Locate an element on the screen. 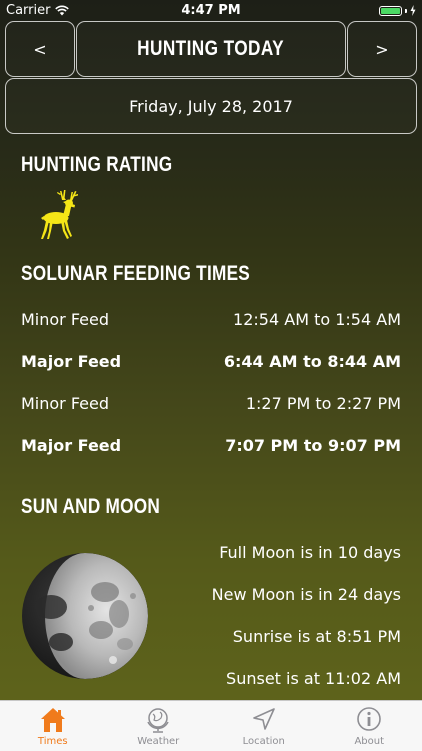 This screenshot has width=422, height=751. date-display: Friday, July 28, 2017 is located at coordinates (211, 106).